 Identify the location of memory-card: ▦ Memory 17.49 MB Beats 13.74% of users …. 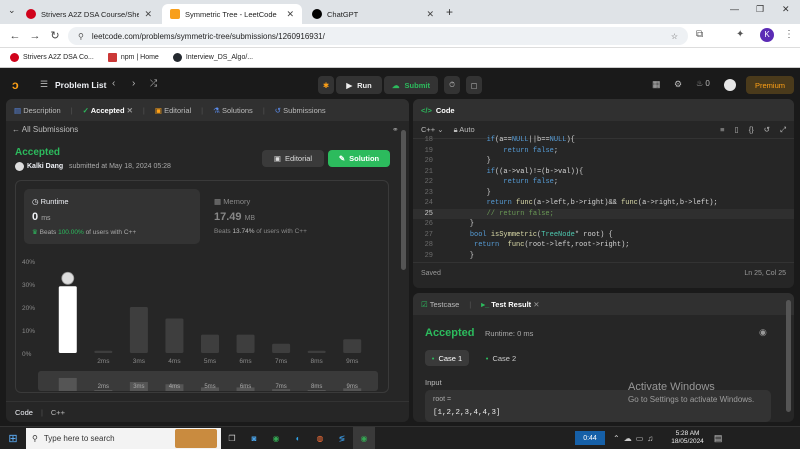
(294, 216).